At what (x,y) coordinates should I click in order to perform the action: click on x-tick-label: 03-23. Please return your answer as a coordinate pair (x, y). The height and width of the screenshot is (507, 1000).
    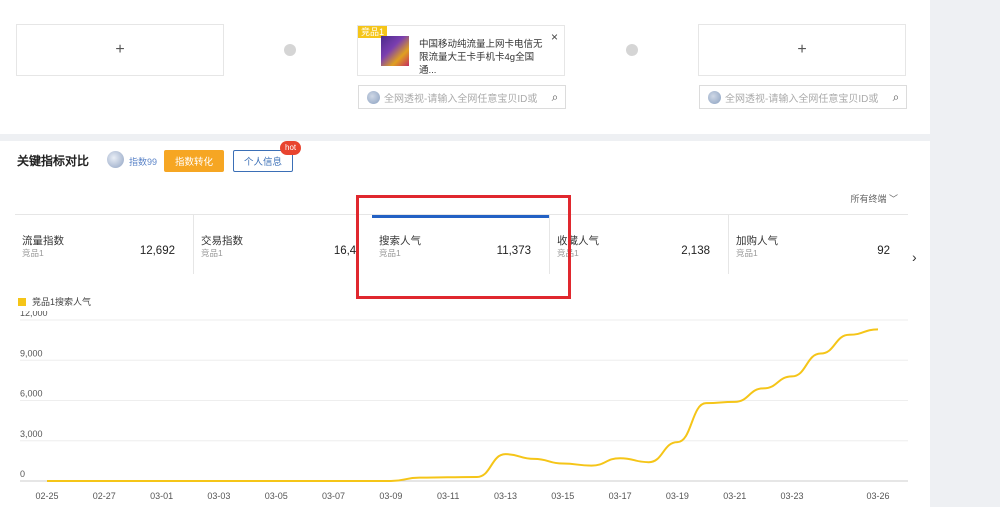
    Looking at the image, I should click on (792, 496).